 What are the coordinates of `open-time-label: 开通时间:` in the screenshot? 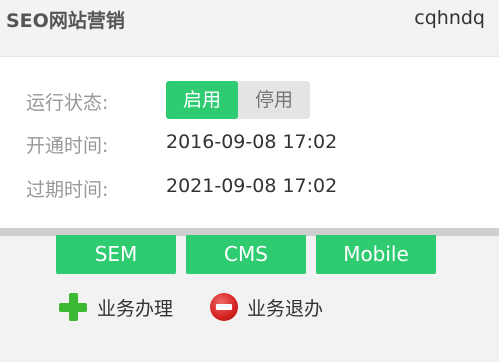 It's located at (67, 146).